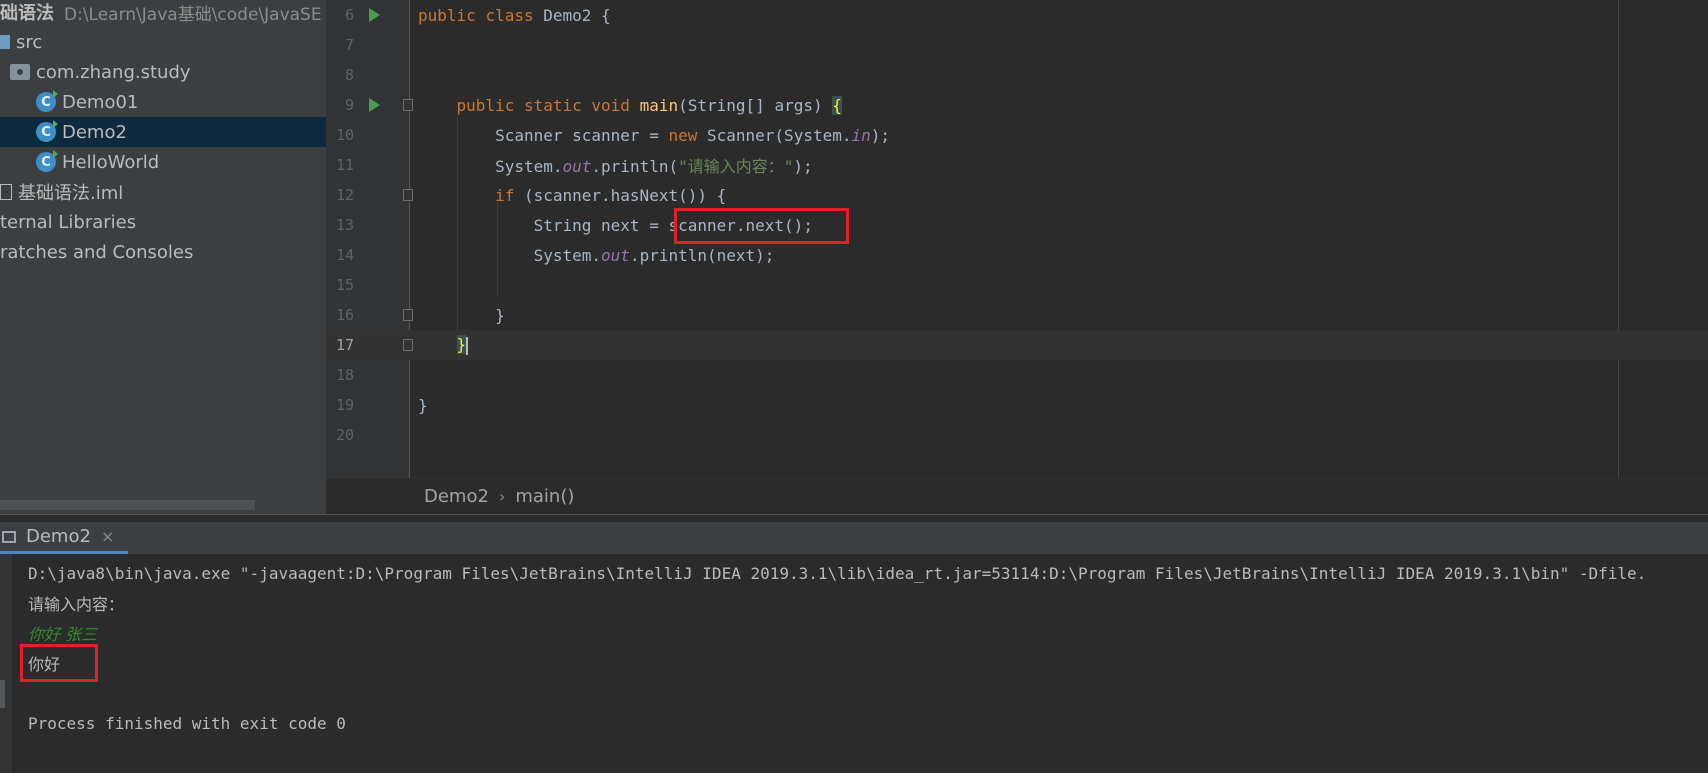 The height and width of the screenshot is (773, 1708). I want to click on console-line-output: 你好, so click(44, 664).